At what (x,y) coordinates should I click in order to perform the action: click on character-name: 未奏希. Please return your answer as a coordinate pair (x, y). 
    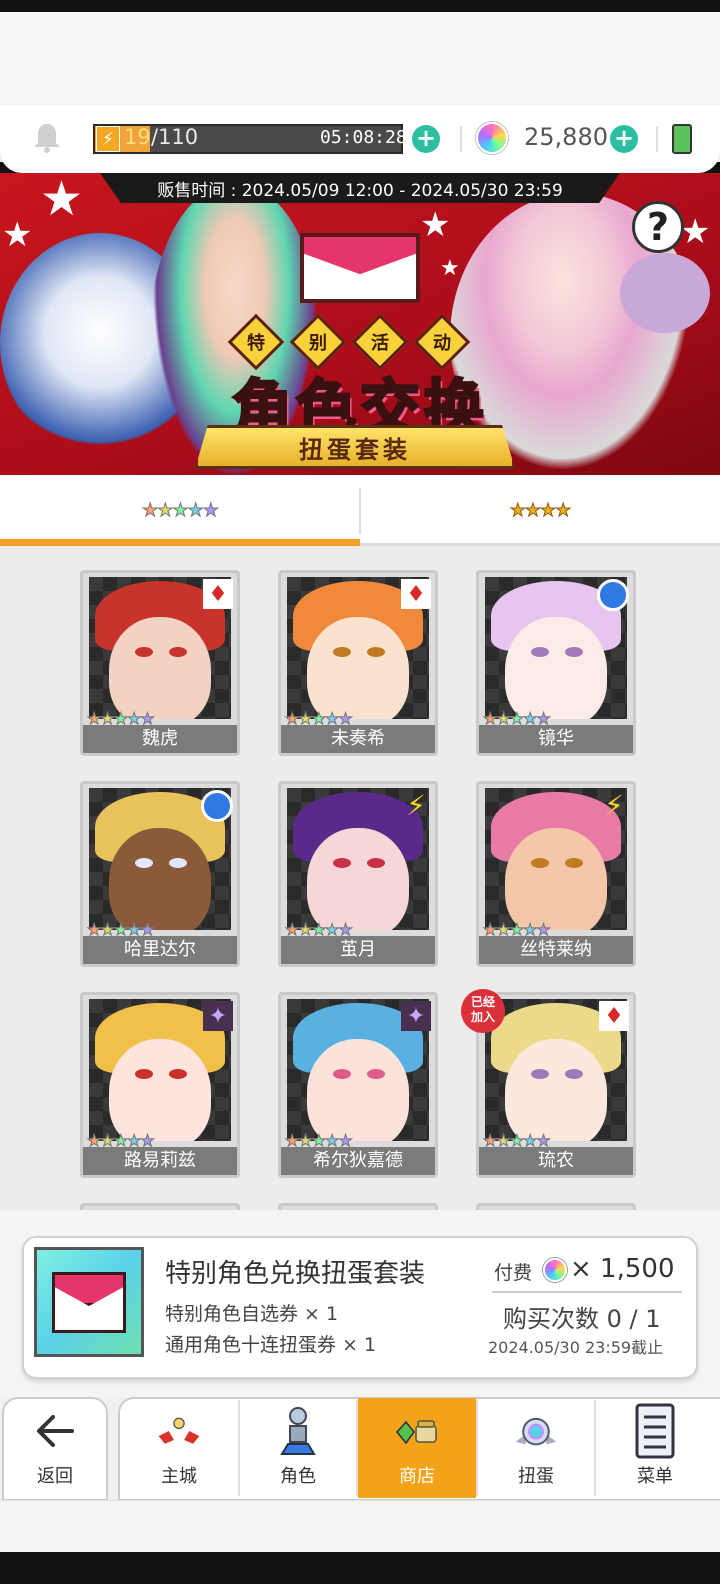
    Looking at the image, I should click on (358, 739).